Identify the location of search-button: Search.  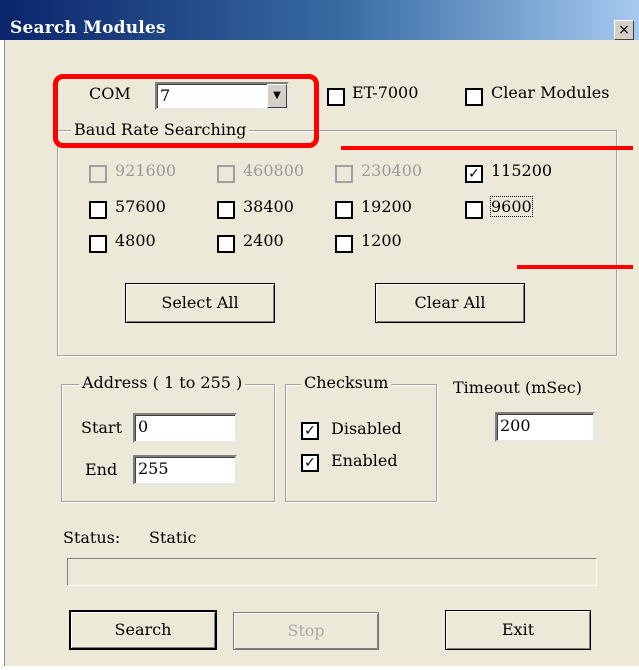
(143, 630).